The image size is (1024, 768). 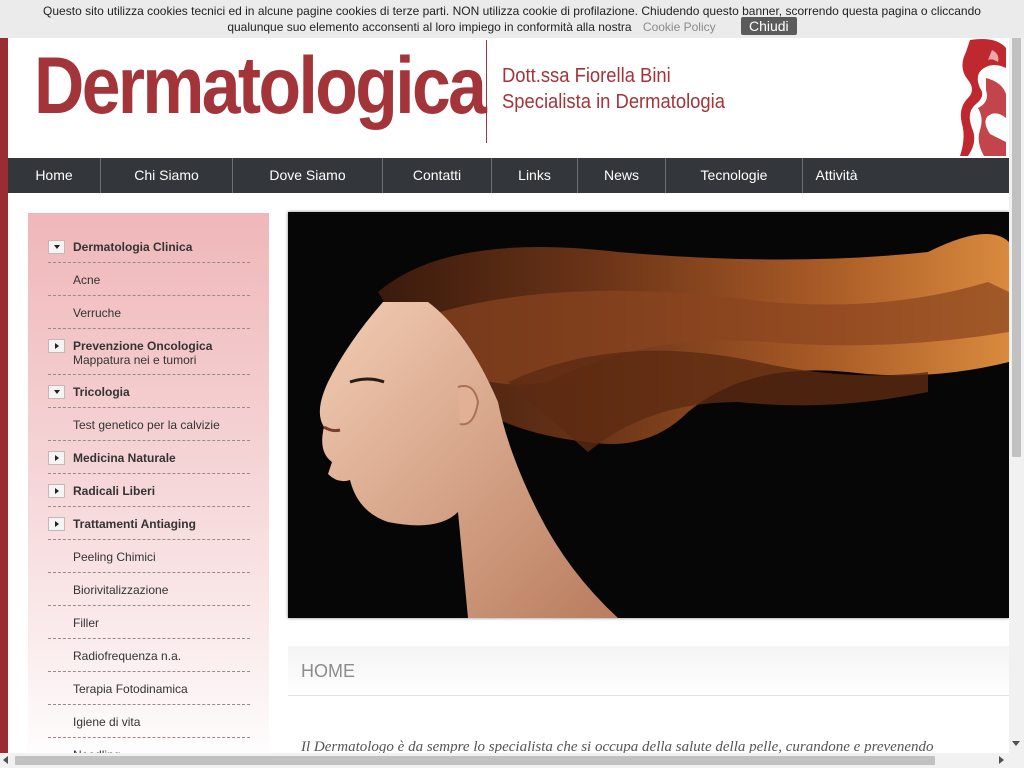 I want to click on scroll-left-icon, so click(x=5, y=760).